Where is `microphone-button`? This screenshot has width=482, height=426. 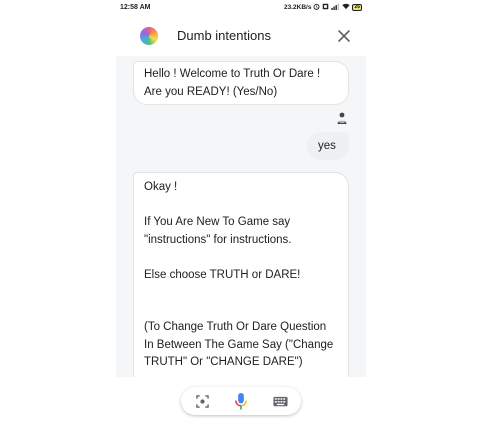
microphone-button is located at coordinates (241, 401).